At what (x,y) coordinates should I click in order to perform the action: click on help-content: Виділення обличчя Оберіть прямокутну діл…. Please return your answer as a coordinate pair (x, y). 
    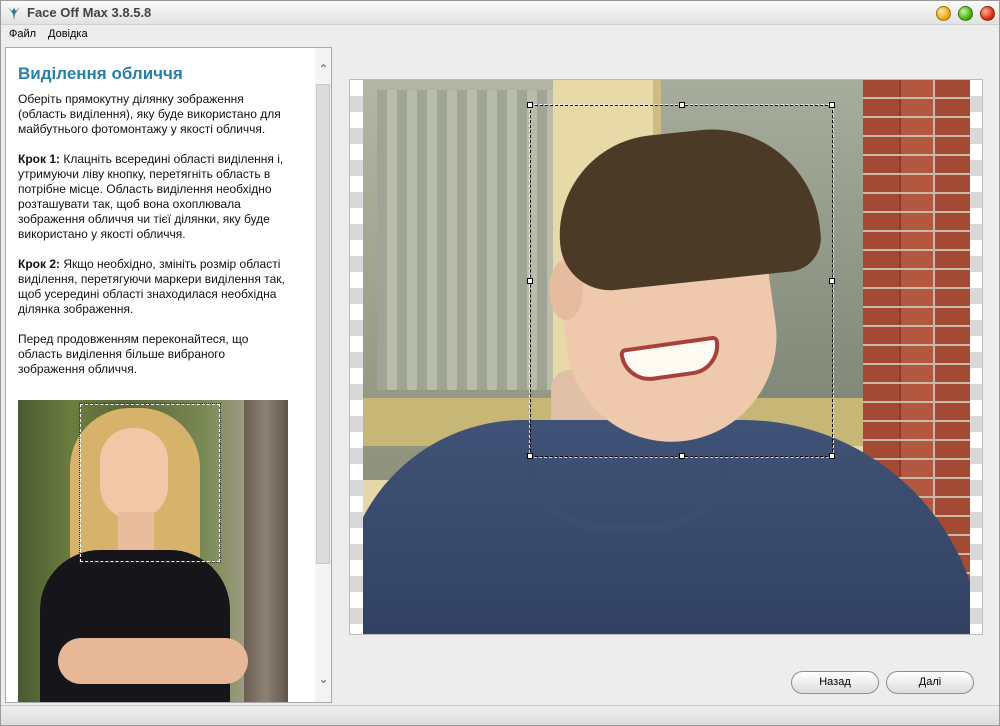
    Looking at the image, I should click on (156, 228).